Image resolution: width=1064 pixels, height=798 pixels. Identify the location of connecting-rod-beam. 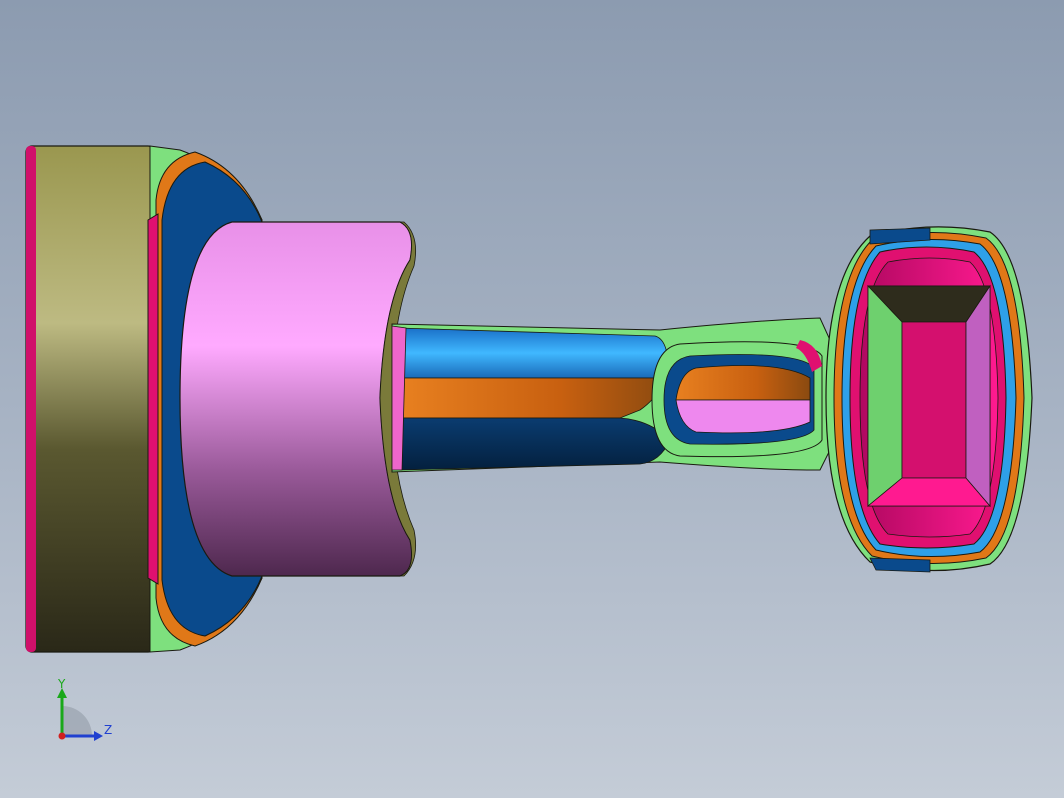
(611, 395).